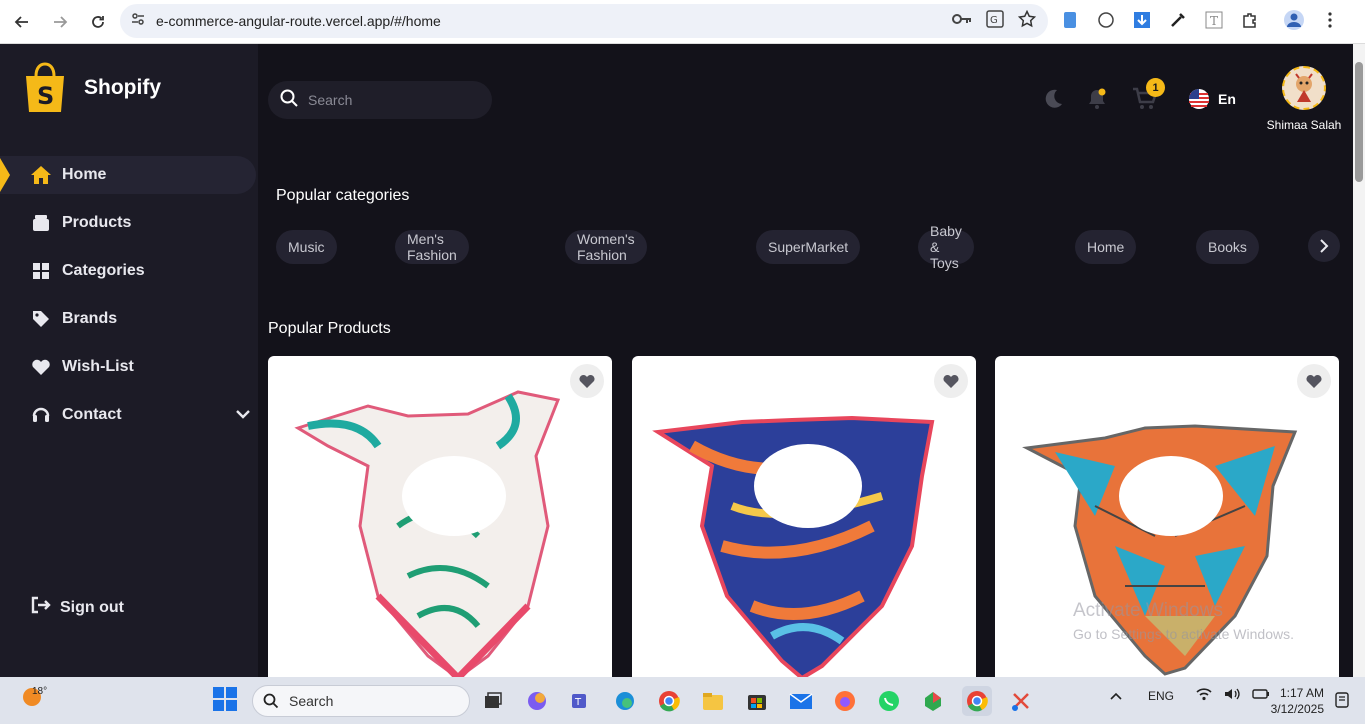 This screenshot has height=724, width=1365. I want to click on category-chip: Baby & Toys, so click(946, 247).